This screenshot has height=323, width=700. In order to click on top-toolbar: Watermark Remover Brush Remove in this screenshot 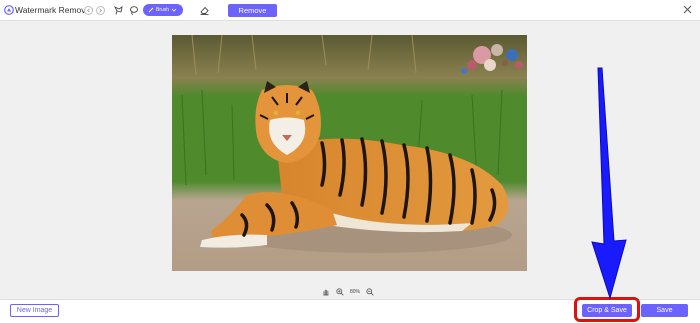, I will do `click(350, 10)`.